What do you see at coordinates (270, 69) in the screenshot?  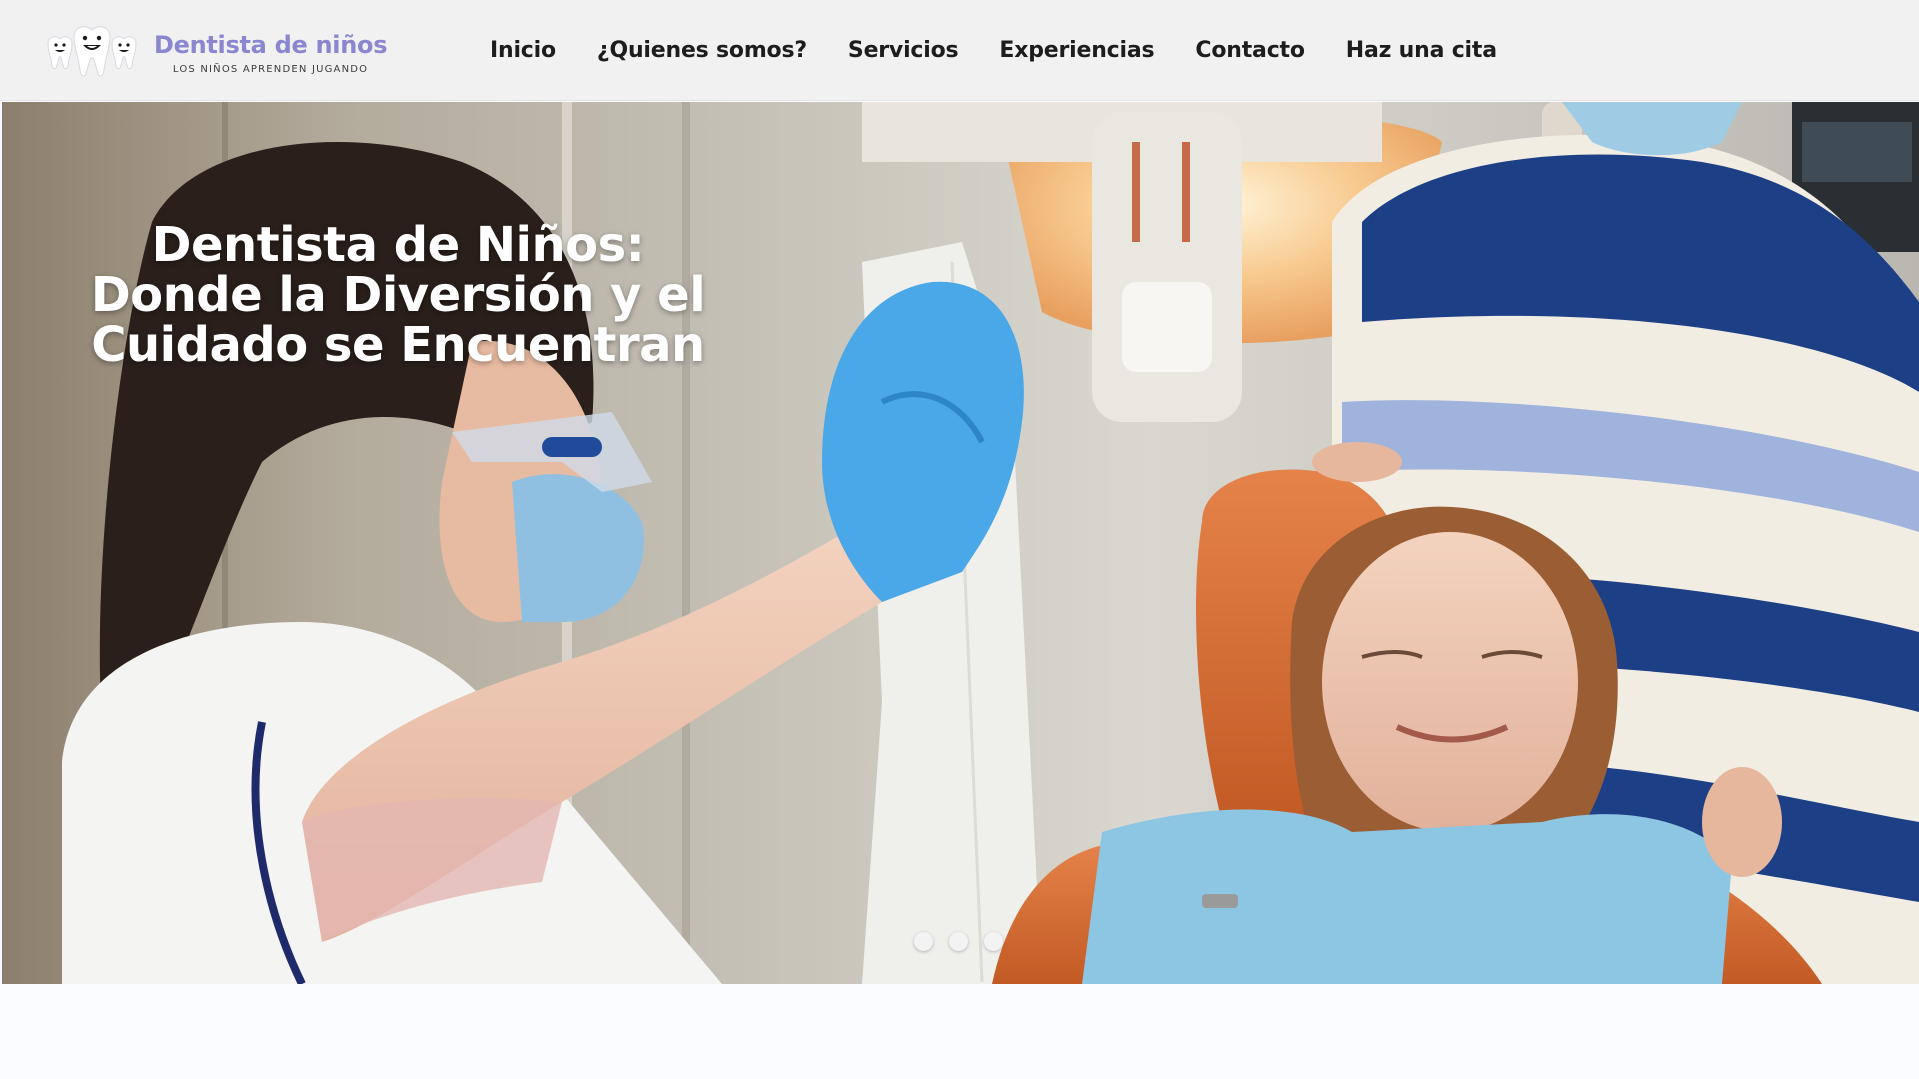 I see `brand-tagline: LOS NIÑOS APRENDEN JUGANDO` at bounding box center [270, 69].